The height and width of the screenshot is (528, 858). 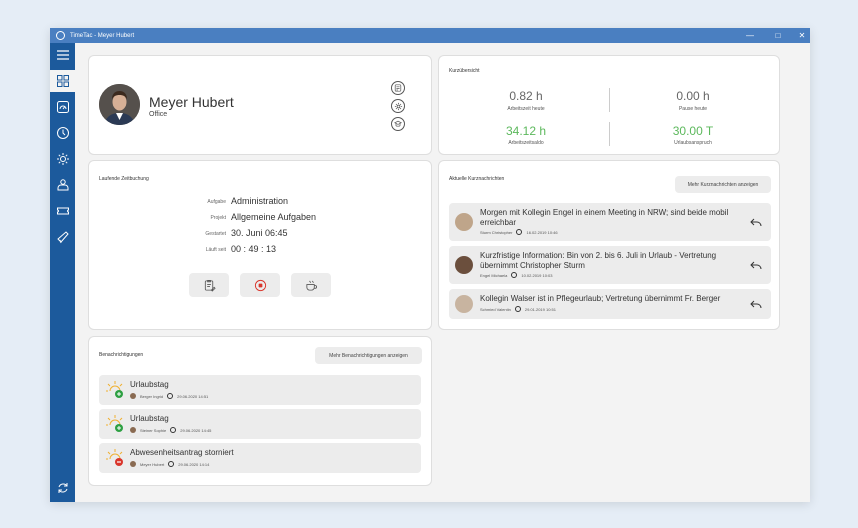 What do you see at coordinates (193, 396) in the screenshot?
I see `notification-date: 29.06.2020 14:51` at bounding box center [193, 396].